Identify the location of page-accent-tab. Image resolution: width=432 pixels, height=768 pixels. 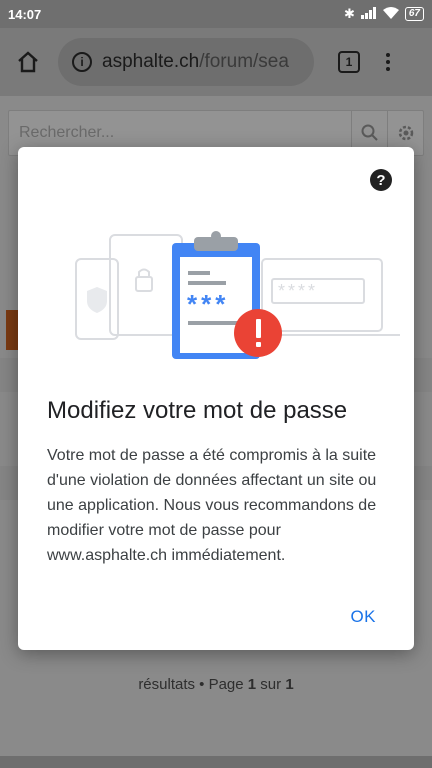
(12, 330).